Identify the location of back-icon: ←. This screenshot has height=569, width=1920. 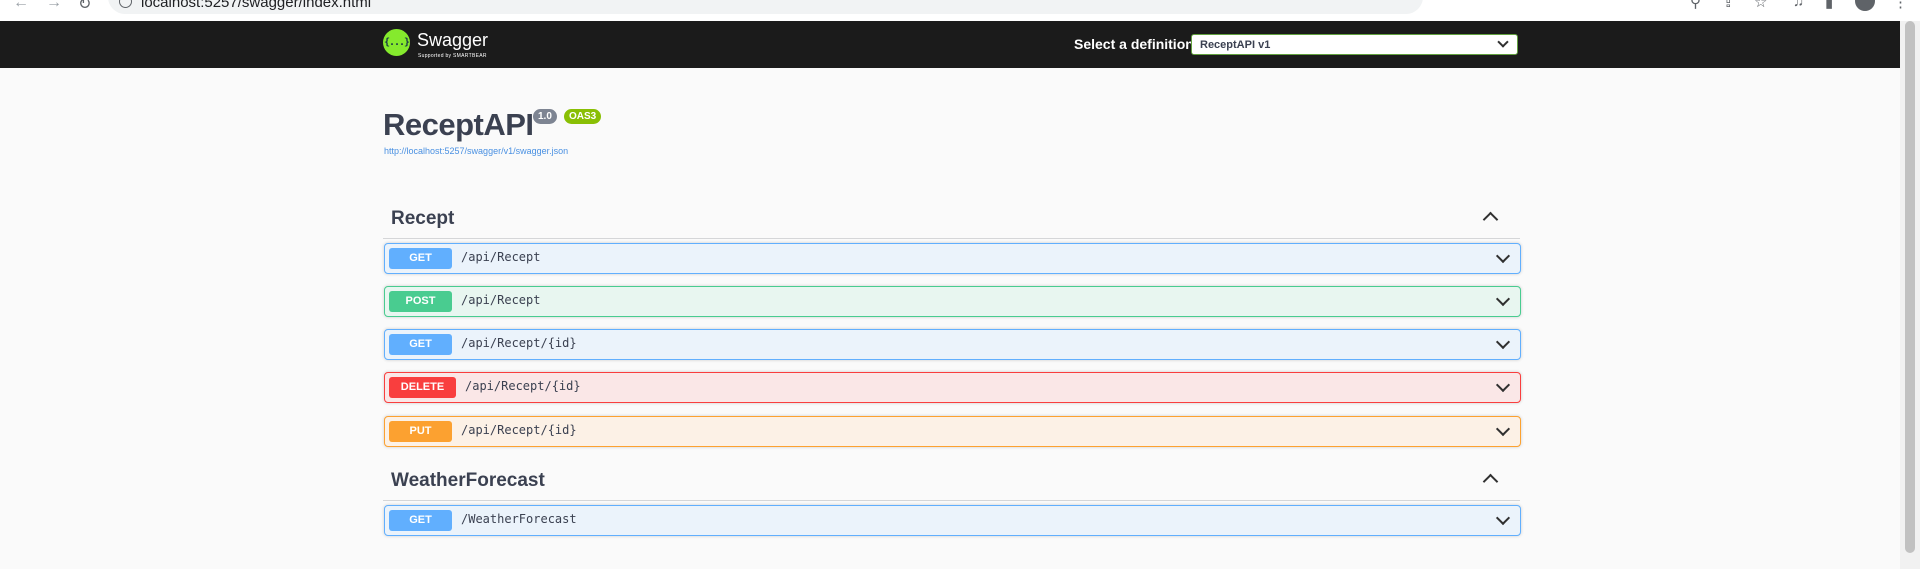
(21, 6).